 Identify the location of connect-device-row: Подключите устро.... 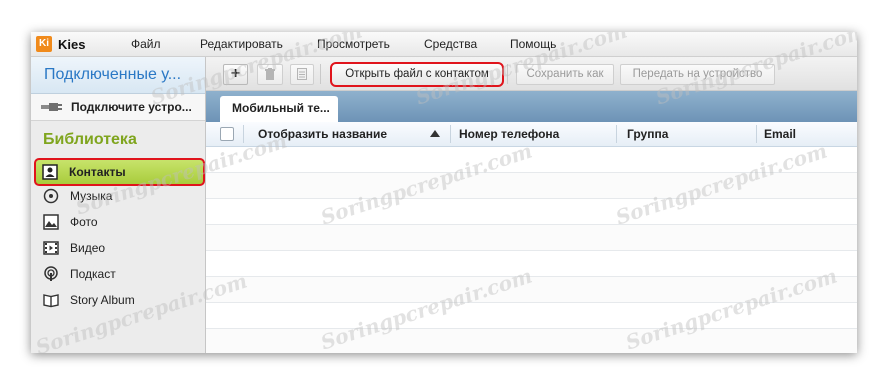
(118, 107).